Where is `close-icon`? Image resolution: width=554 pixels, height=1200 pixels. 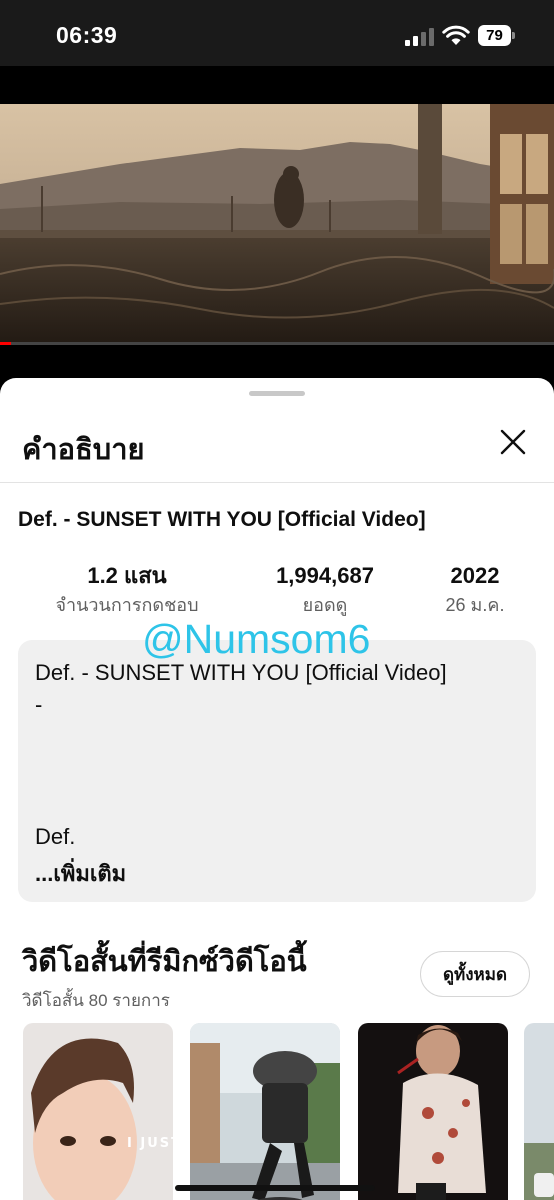 close-icon is located at coordinates (513, 442).